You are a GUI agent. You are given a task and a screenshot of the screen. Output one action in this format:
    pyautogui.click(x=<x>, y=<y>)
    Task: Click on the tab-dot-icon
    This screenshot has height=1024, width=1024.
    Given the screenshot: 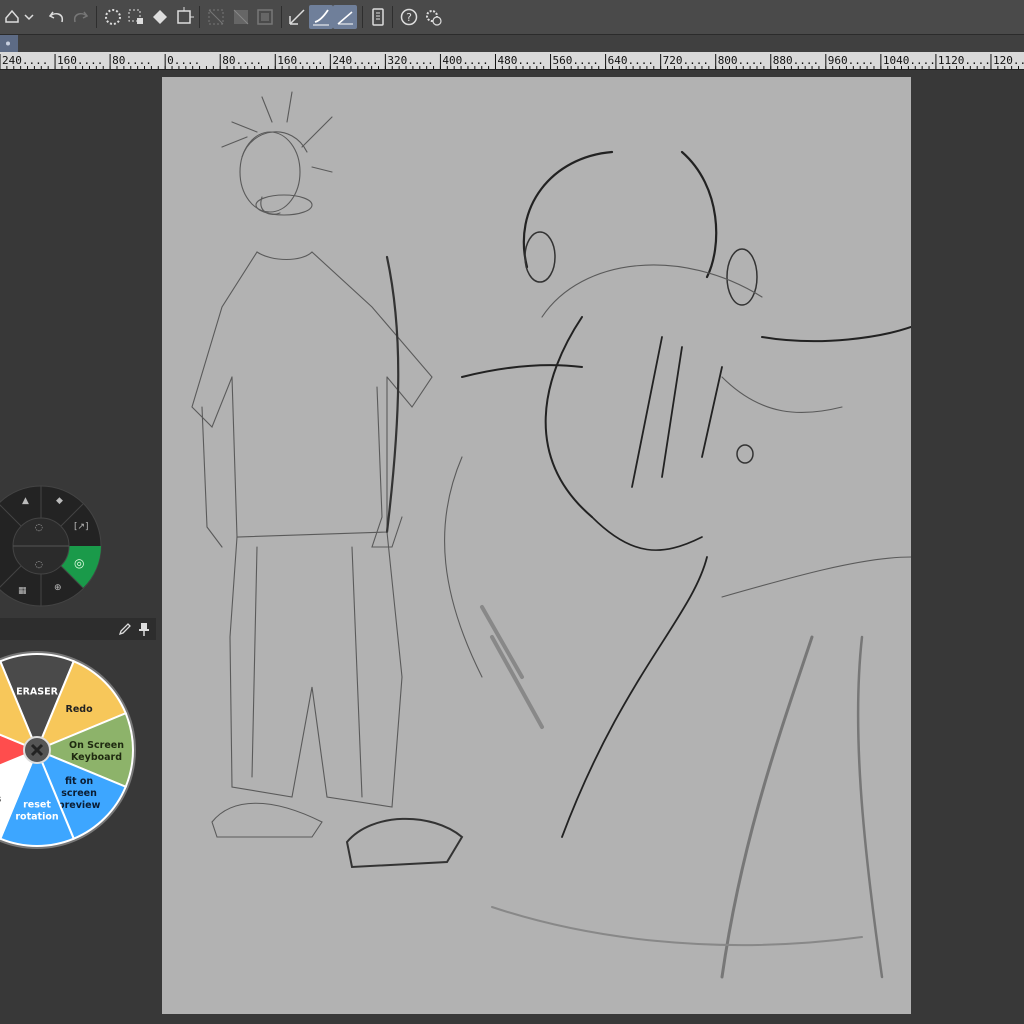 What is the action you would take?
    pyautogui.click(x=8, y=43)
    